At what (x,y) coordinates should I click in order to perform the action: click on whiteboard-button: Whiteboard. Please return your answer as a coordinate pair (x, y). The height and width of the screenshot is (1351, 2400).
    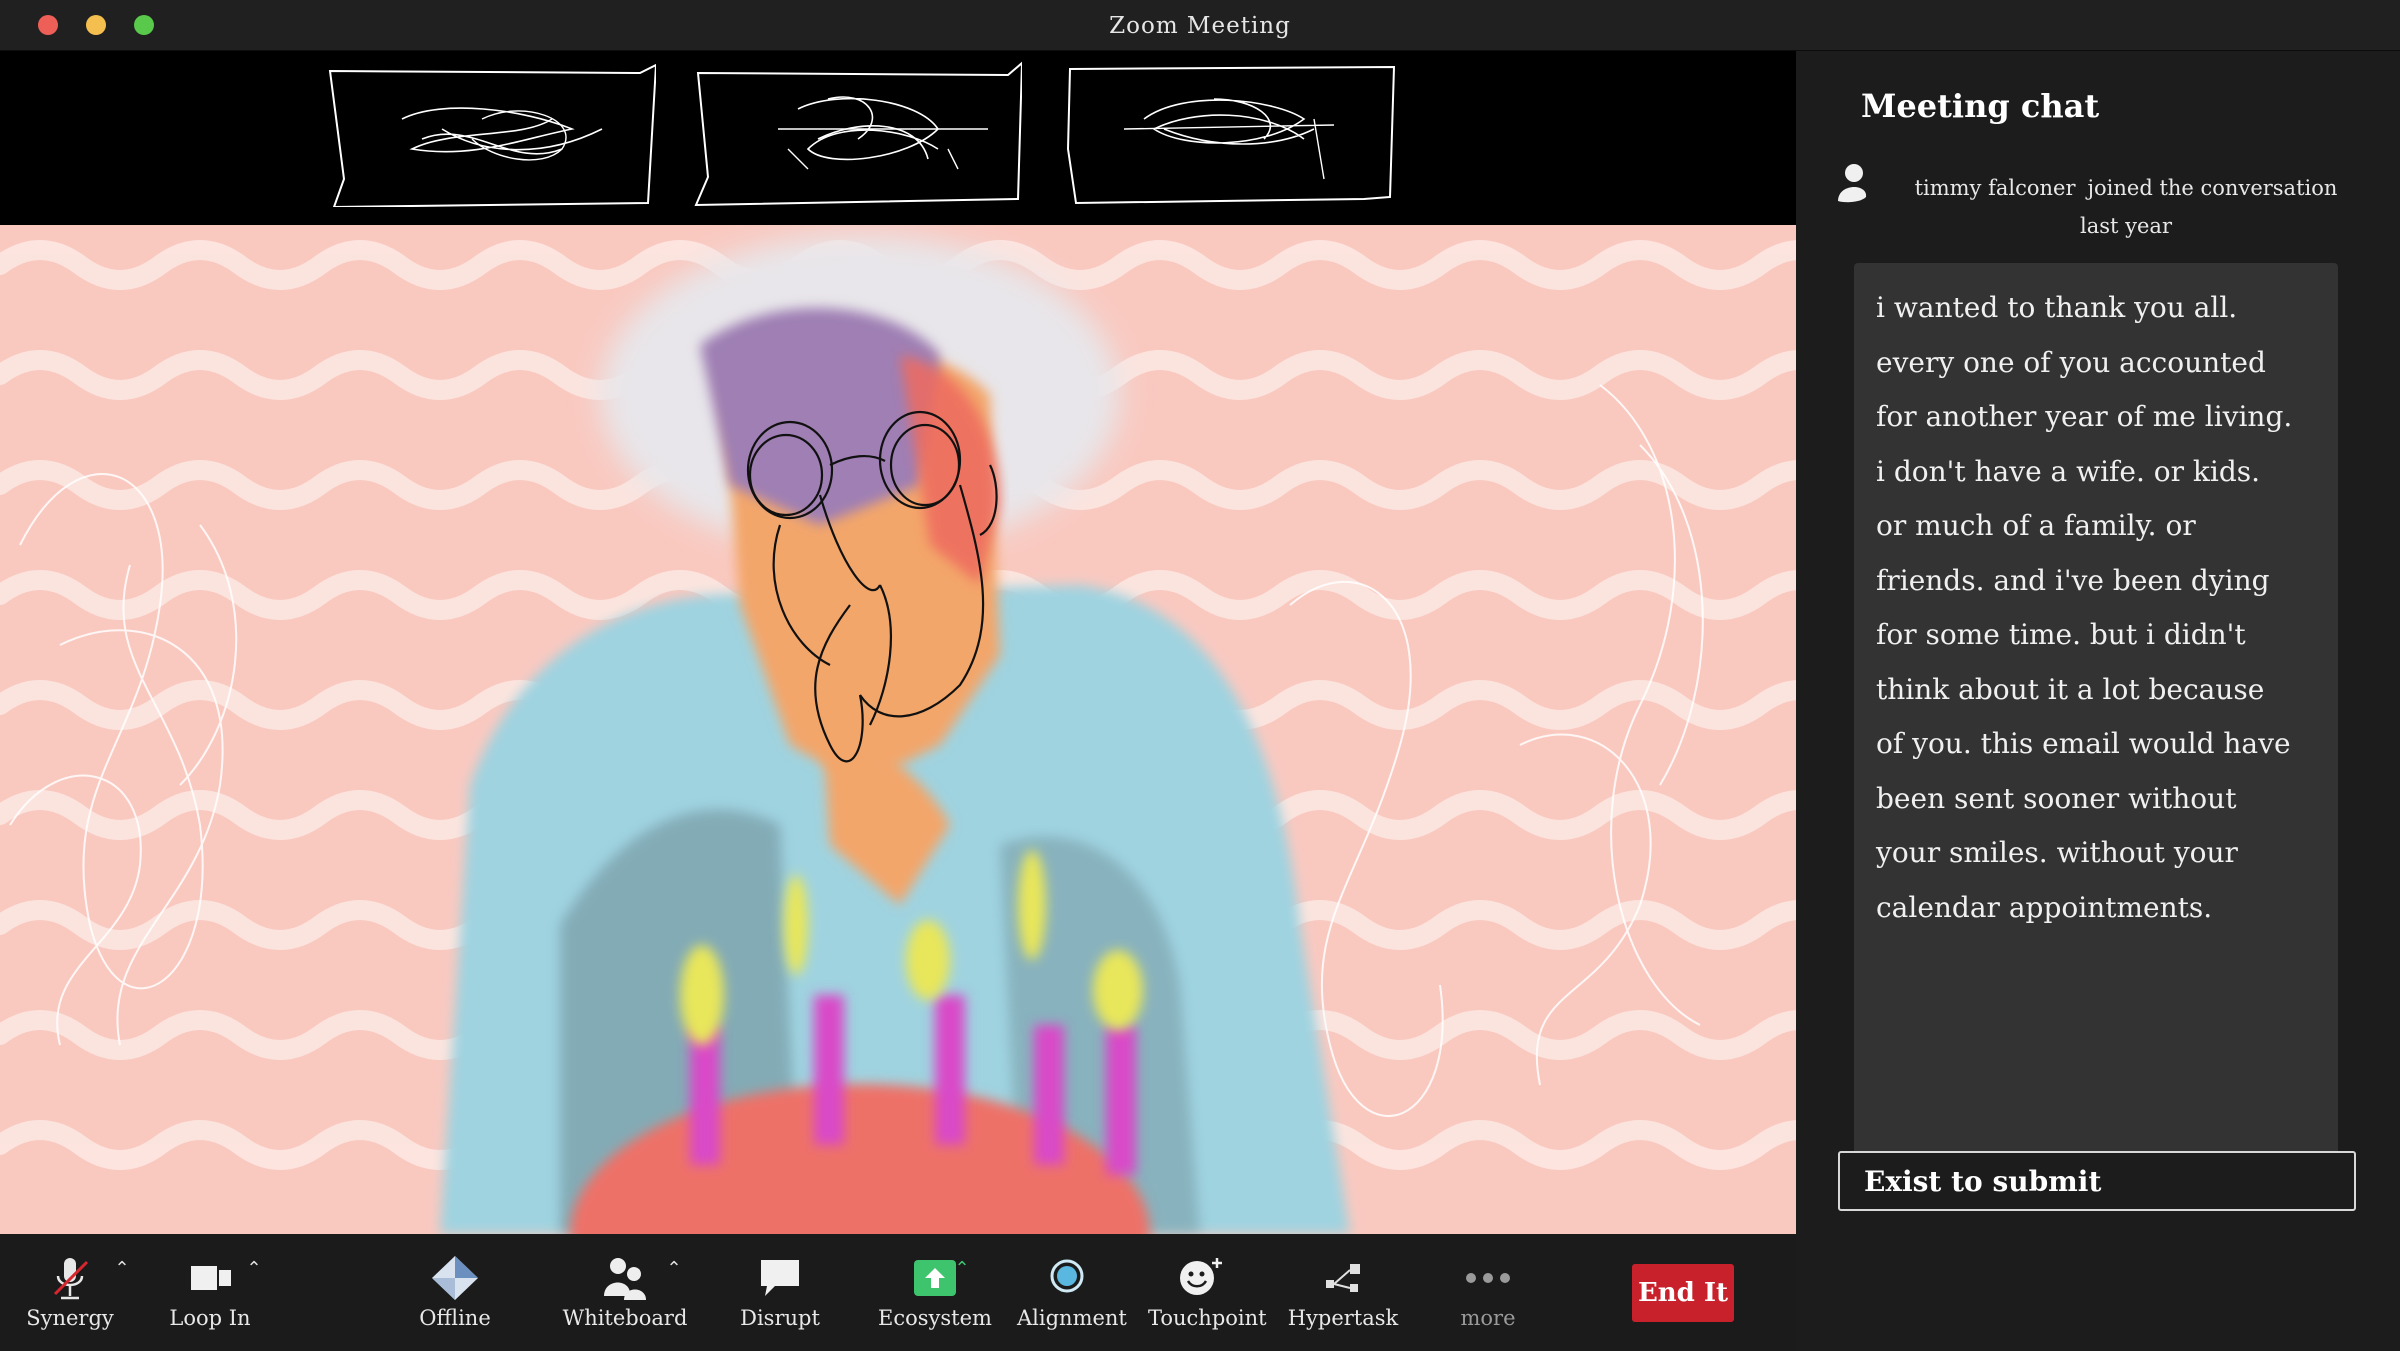
    Looking at the image, I should click on (625, 1292).